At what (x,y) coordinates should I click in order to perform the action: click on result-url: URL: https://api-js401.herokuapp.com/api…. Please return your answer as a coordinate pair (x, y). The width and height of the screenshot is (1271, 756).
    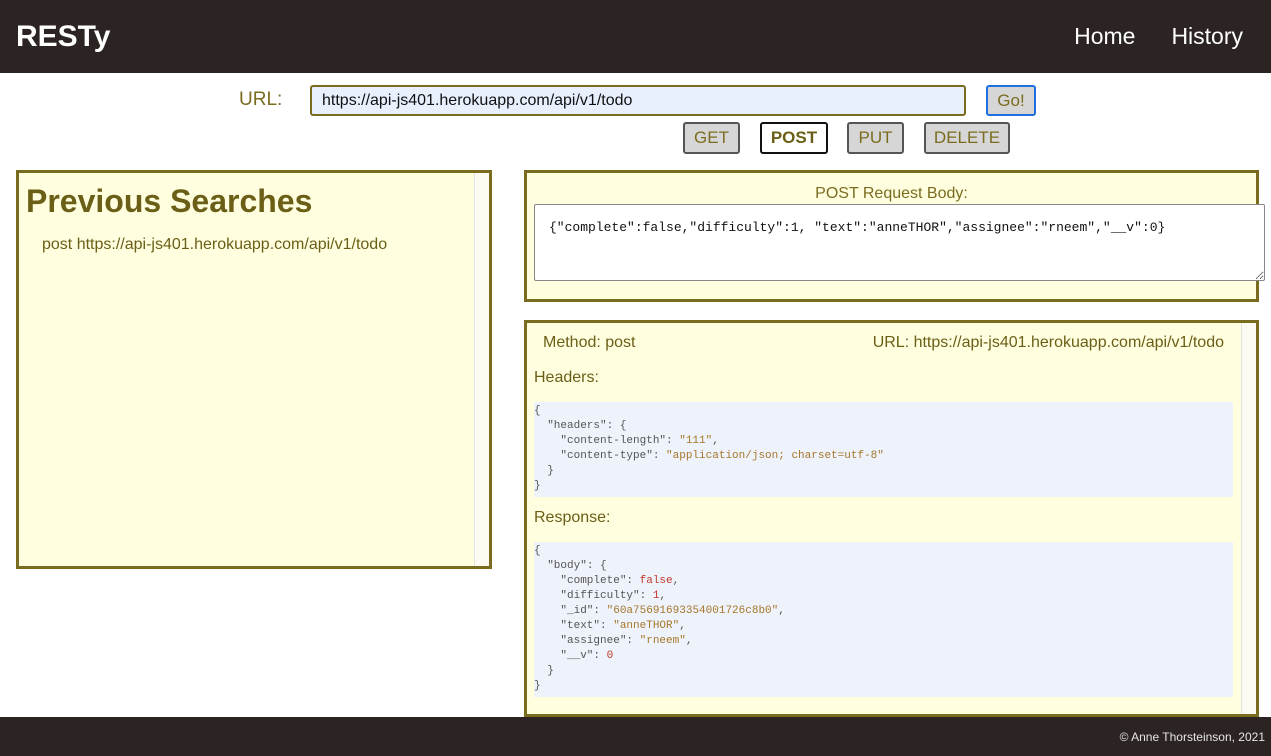
    Looking at the image, I should click on (1048, 342).